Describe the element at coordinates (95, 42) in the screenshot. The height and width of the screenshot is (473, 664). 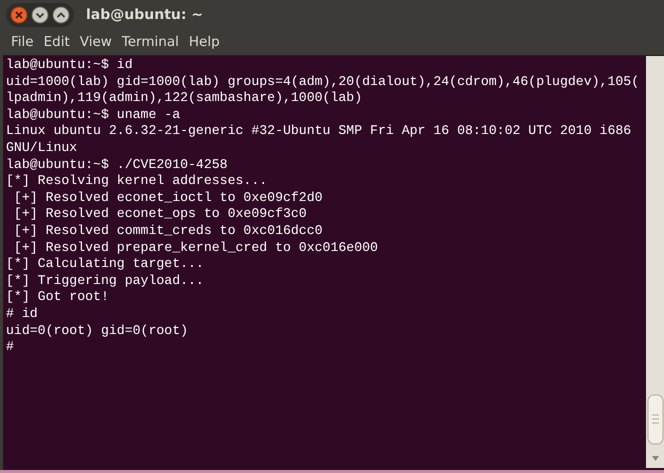
I see `menu-item: View` at that location.